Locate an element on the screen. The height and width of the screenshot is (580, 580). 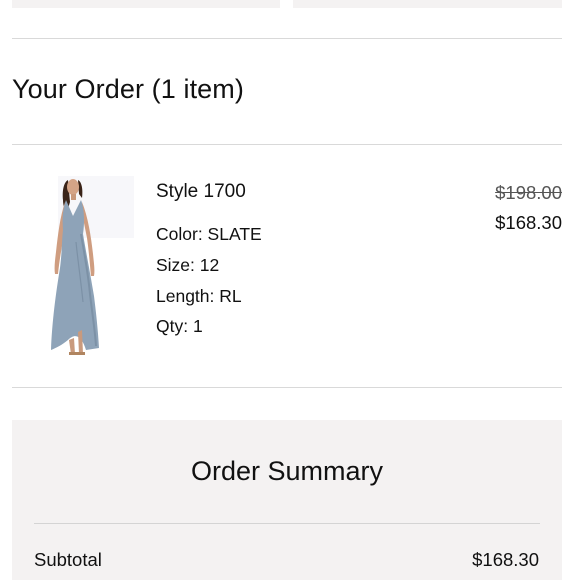
product-image is located at coordinates (86, 265).